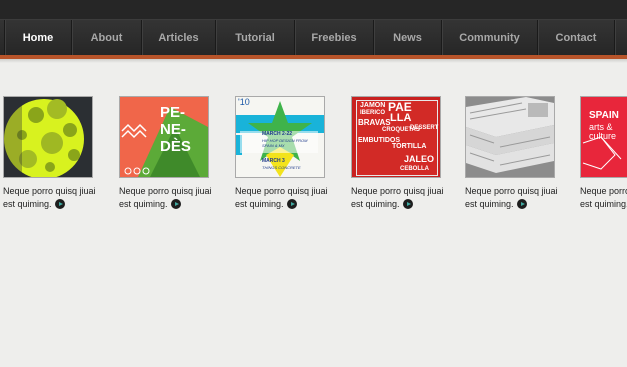  Describe the element at coordinates (273, 145) in the screenshot. I see `poster-line-2: SPAIN & MX` at that location.